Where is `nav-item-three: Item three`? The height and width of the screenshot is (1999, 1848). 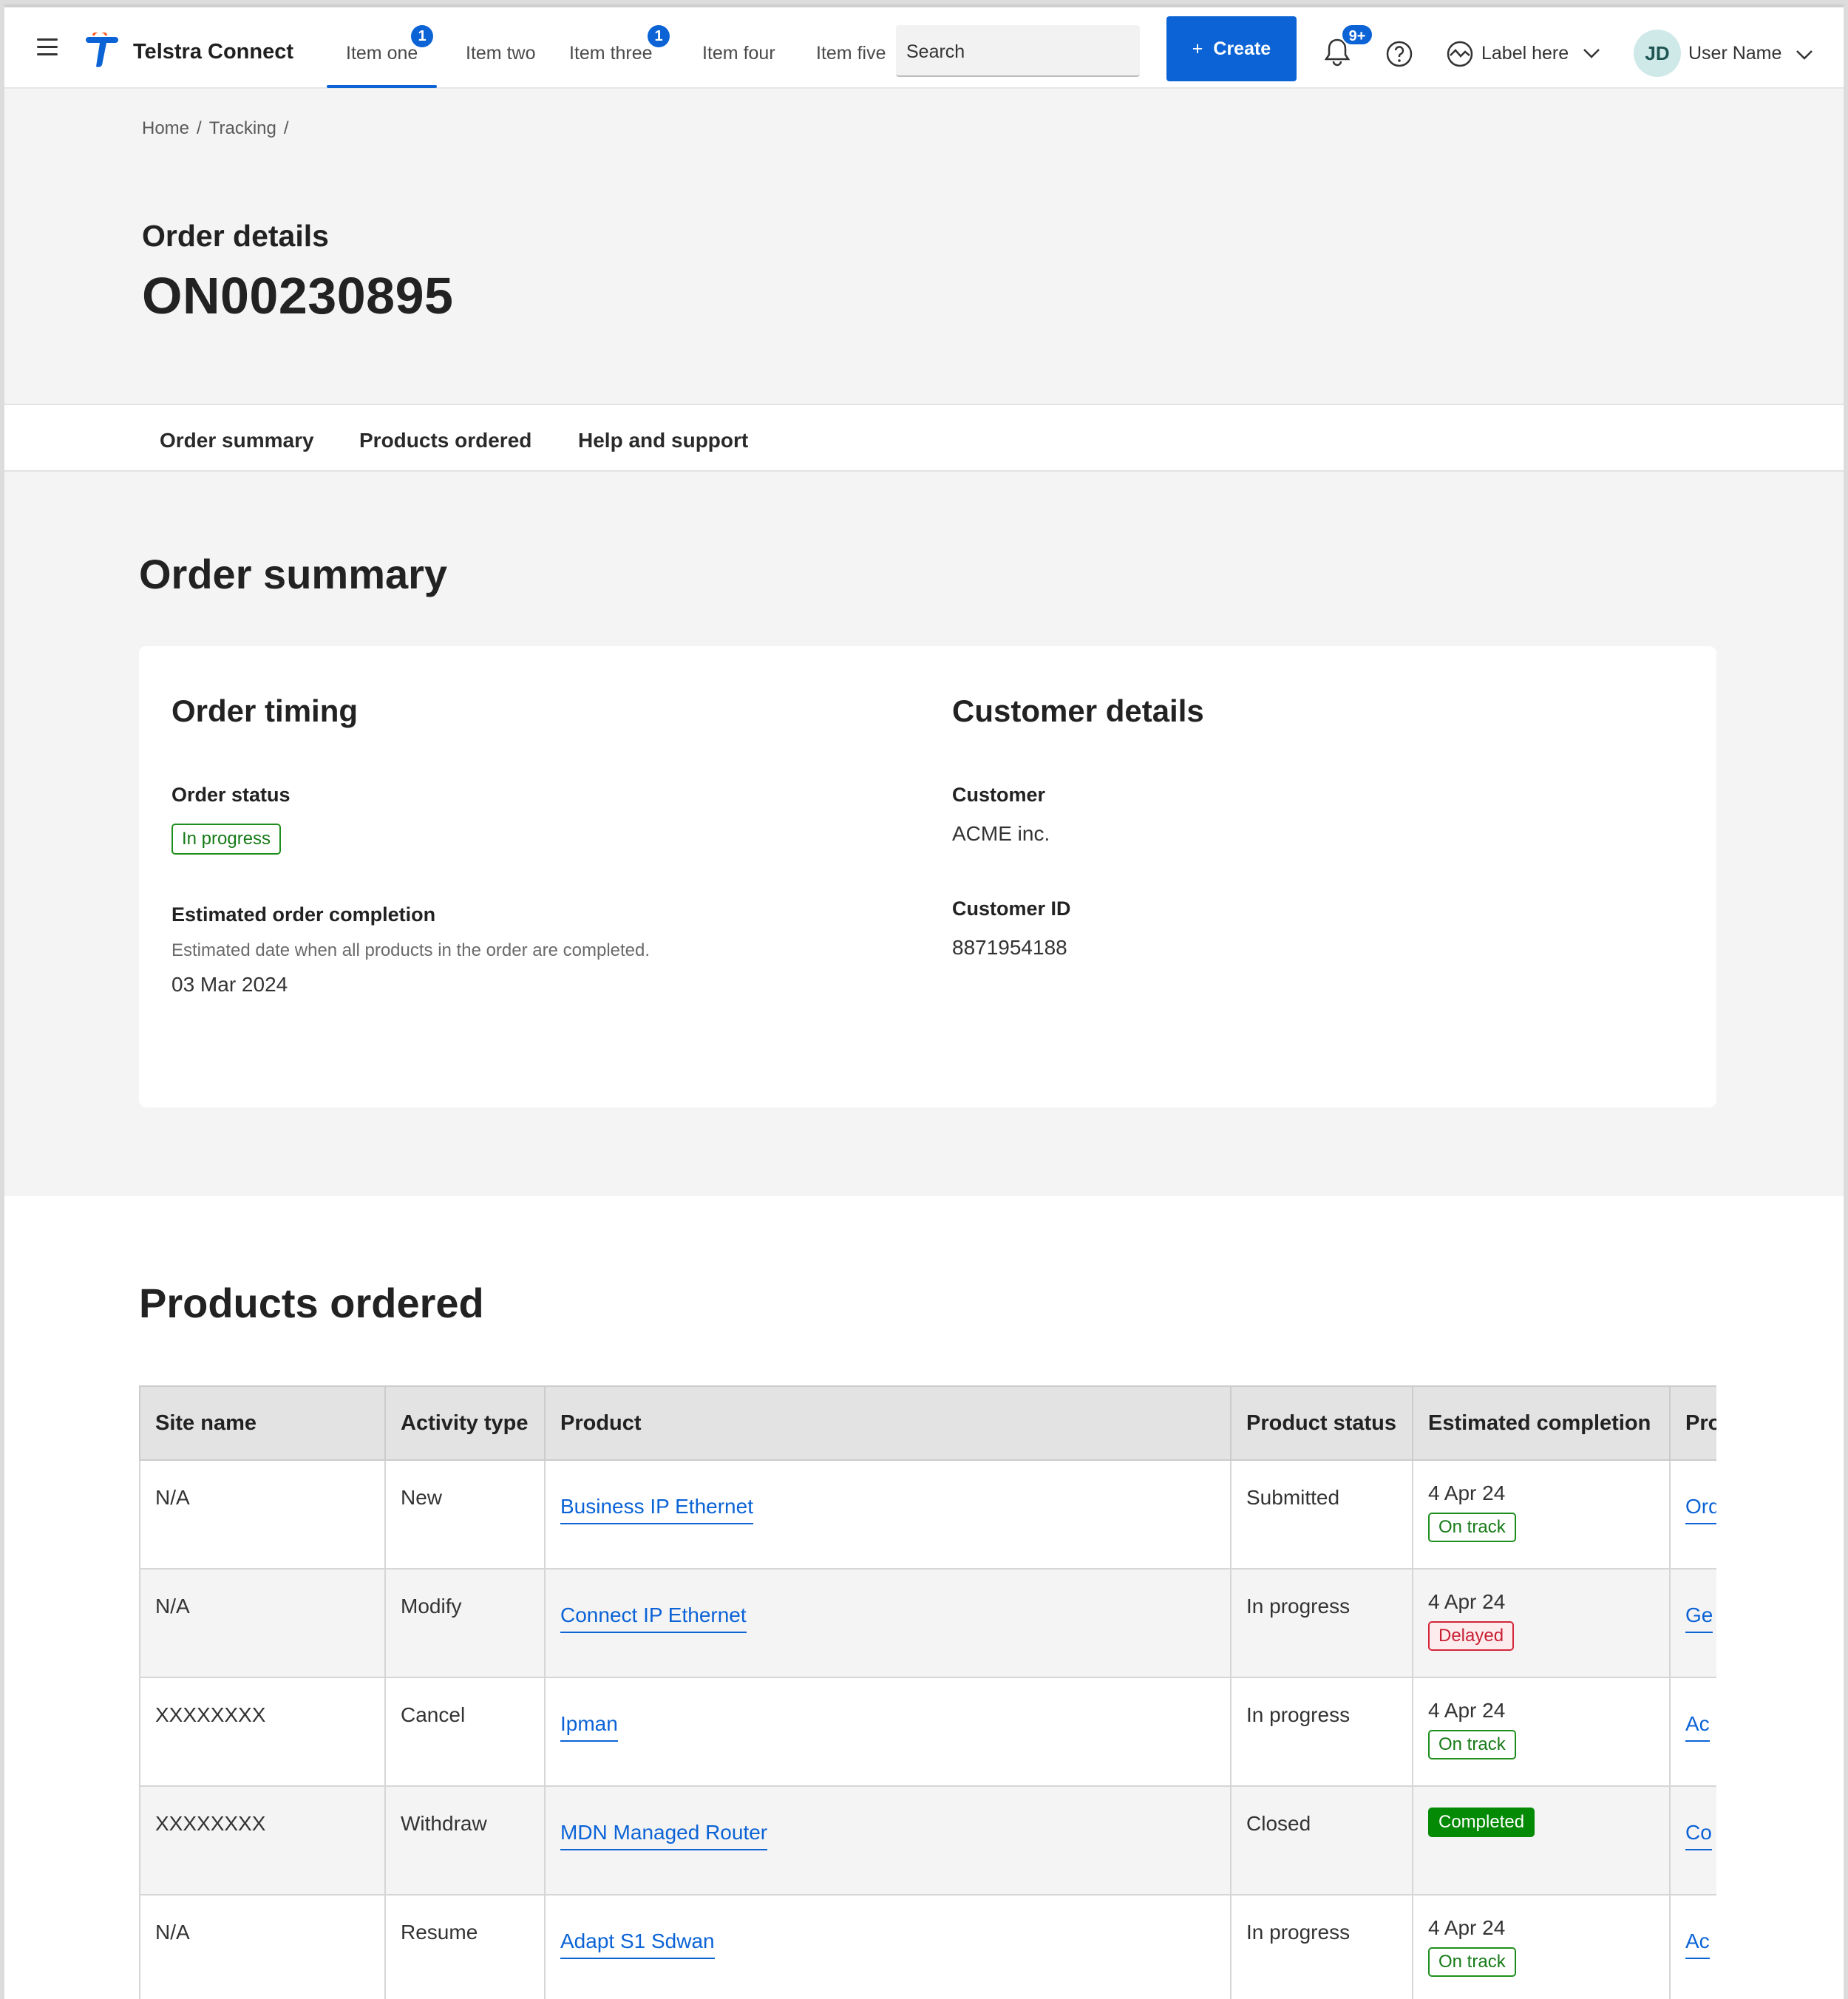
nav-item-three: Item three is located at coordinates (611, 53).